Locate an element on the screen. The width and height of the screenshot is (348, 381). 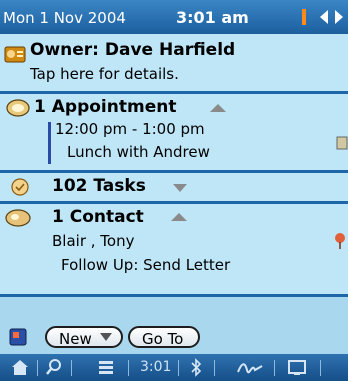
tasks-icon is located at coordinates (20, 187).